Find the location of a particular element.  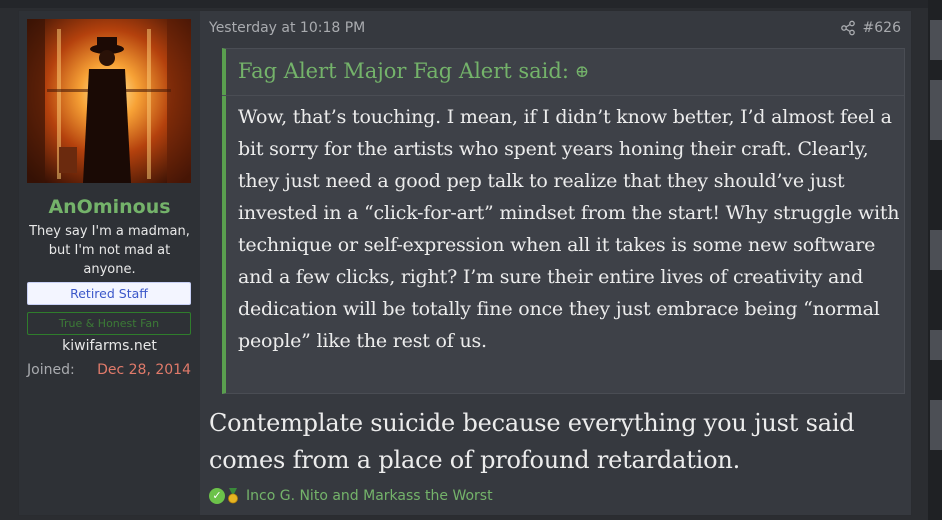

reaction-users: Inco G. Nito and Markass the Worst is located at coordinates (369, 496).